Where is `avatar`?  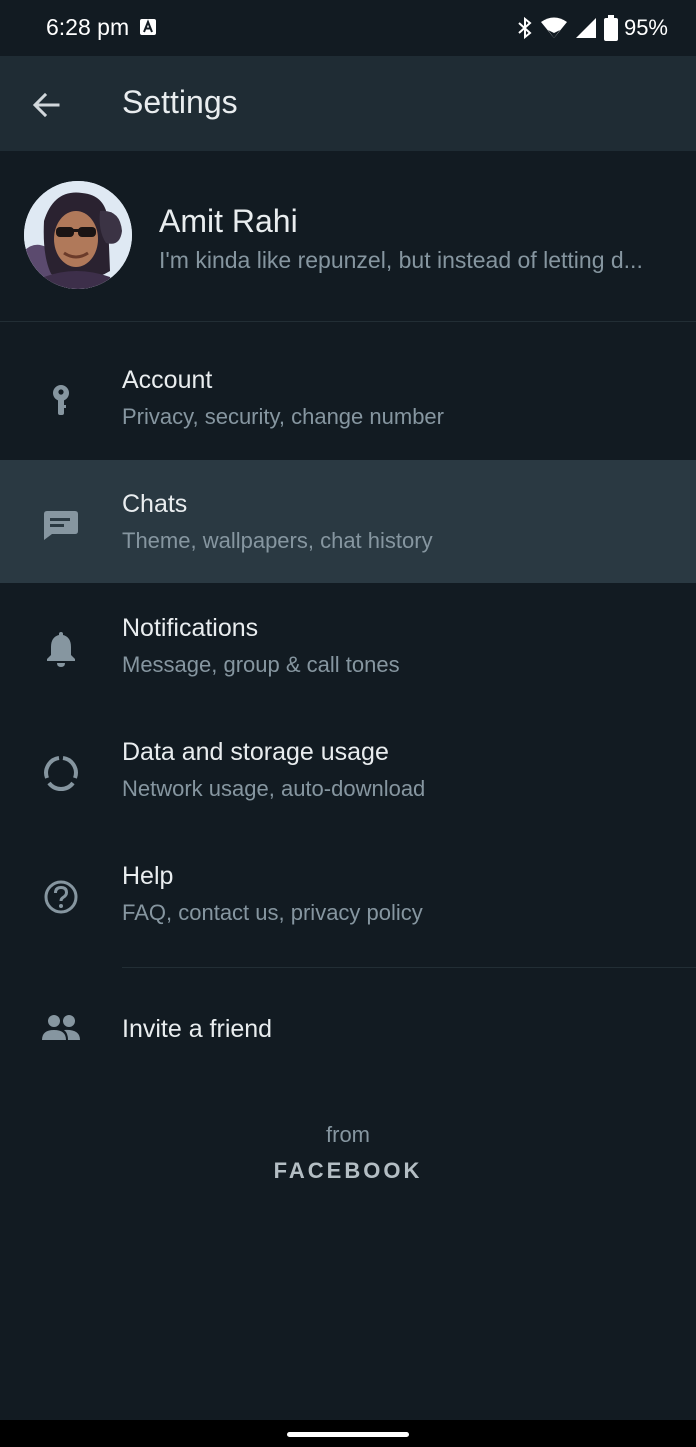
avatar is located at coordinates (78, 235).